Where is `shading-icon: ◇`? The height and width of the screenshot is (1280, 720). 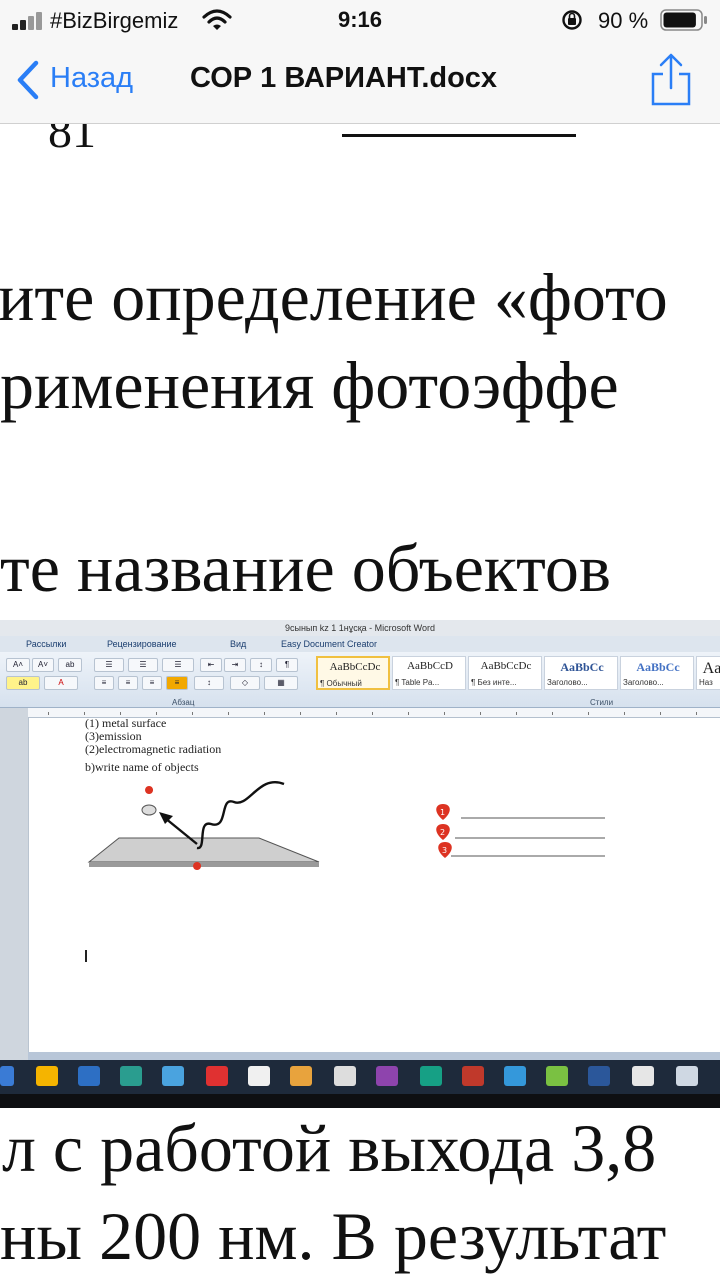
shading-icon: ◇ is located at coordinates (245, 683).